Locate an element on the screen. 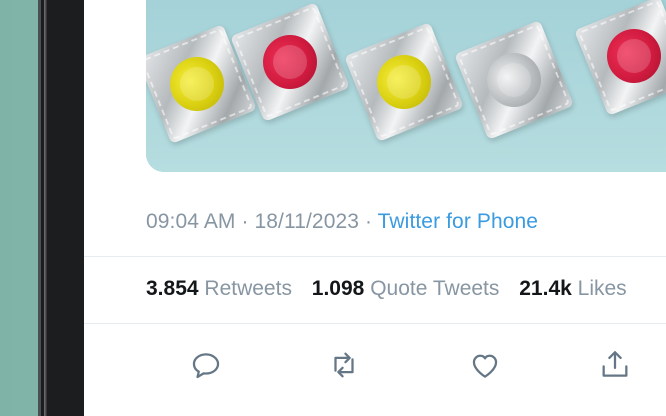 The width and height of the screenshot is (666, 416). likes-label: Likes is located at coordinates (602, 288).